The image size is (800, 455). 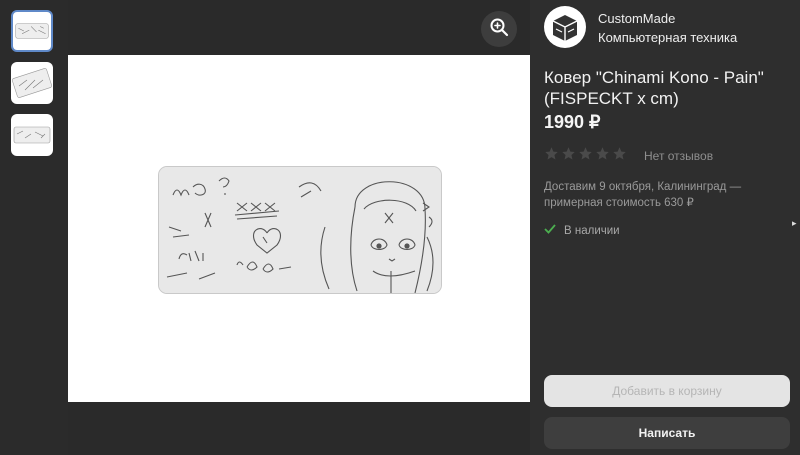 I want to click on check-icon, so click(x=550, y=230).